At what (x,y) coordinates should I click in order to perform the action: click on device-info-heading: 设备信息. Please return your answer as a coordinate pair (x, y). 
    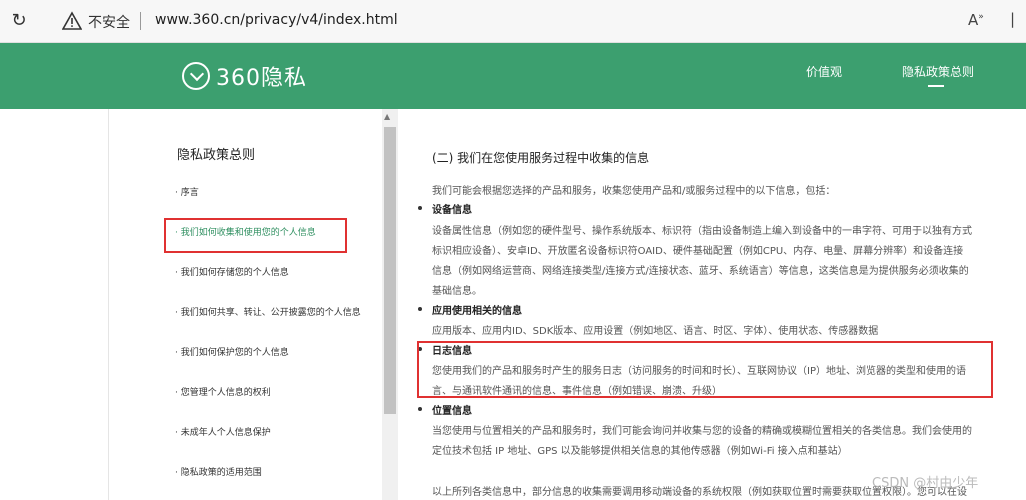
    Looking at the image, I should click on (452, 210).